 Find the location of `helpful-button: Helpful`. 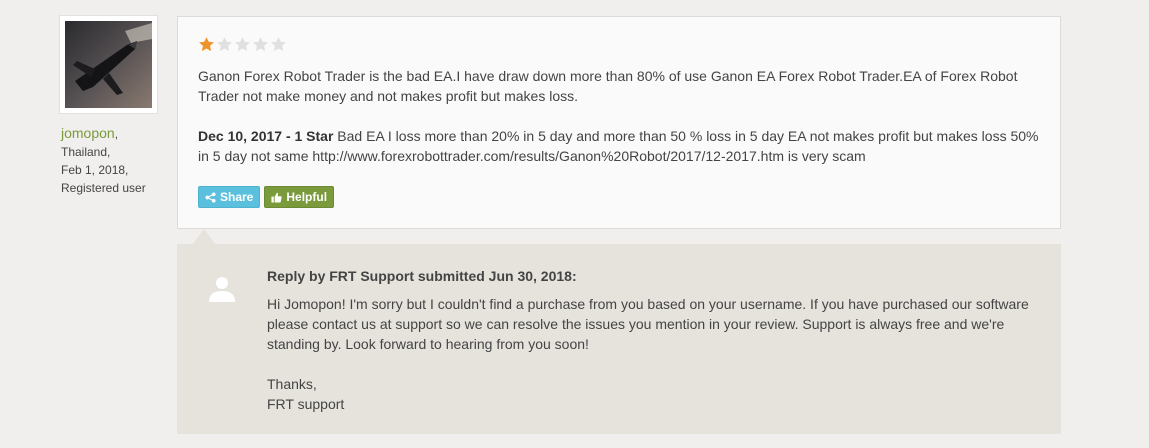

helpful-button: Helpful is located at coordinates (299, 197).